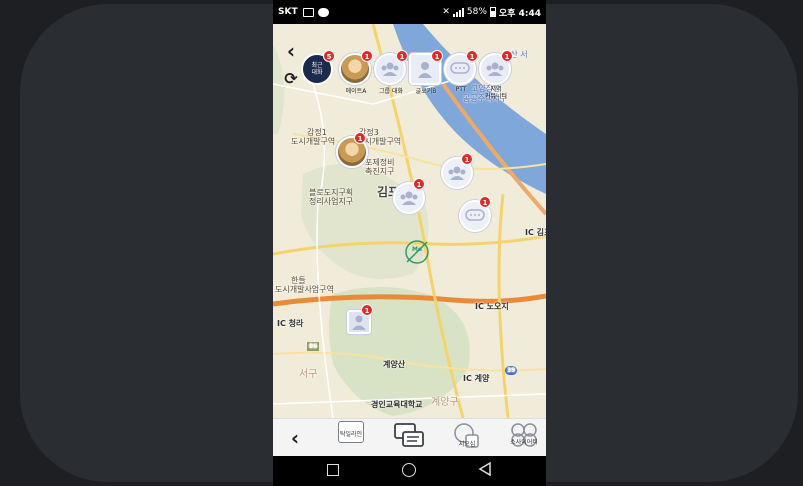  I want to click on map-label: 서구, so click(308, 374).